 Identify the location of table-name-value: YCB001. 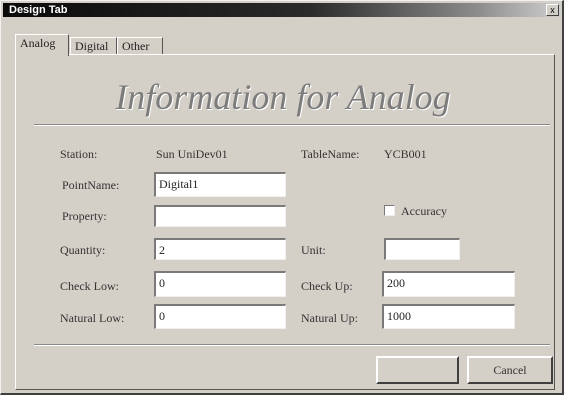
(405, 154).